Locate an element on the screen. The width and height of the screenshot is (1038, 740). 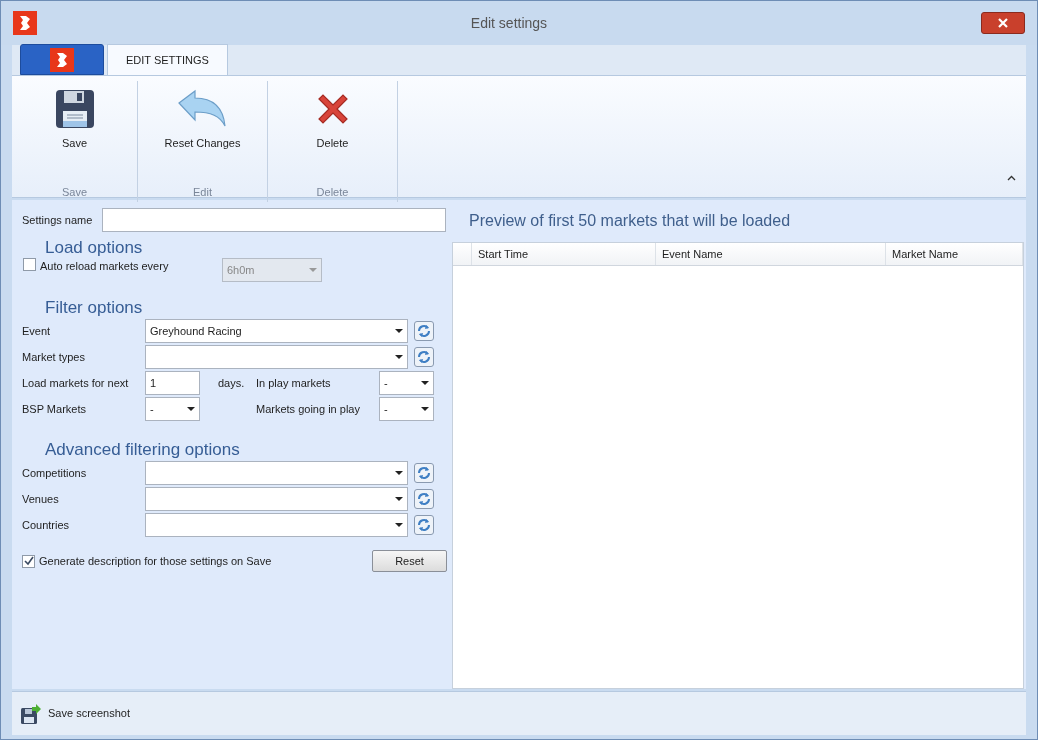
field-label: BSP Markets is located at coordinates (54, 408).